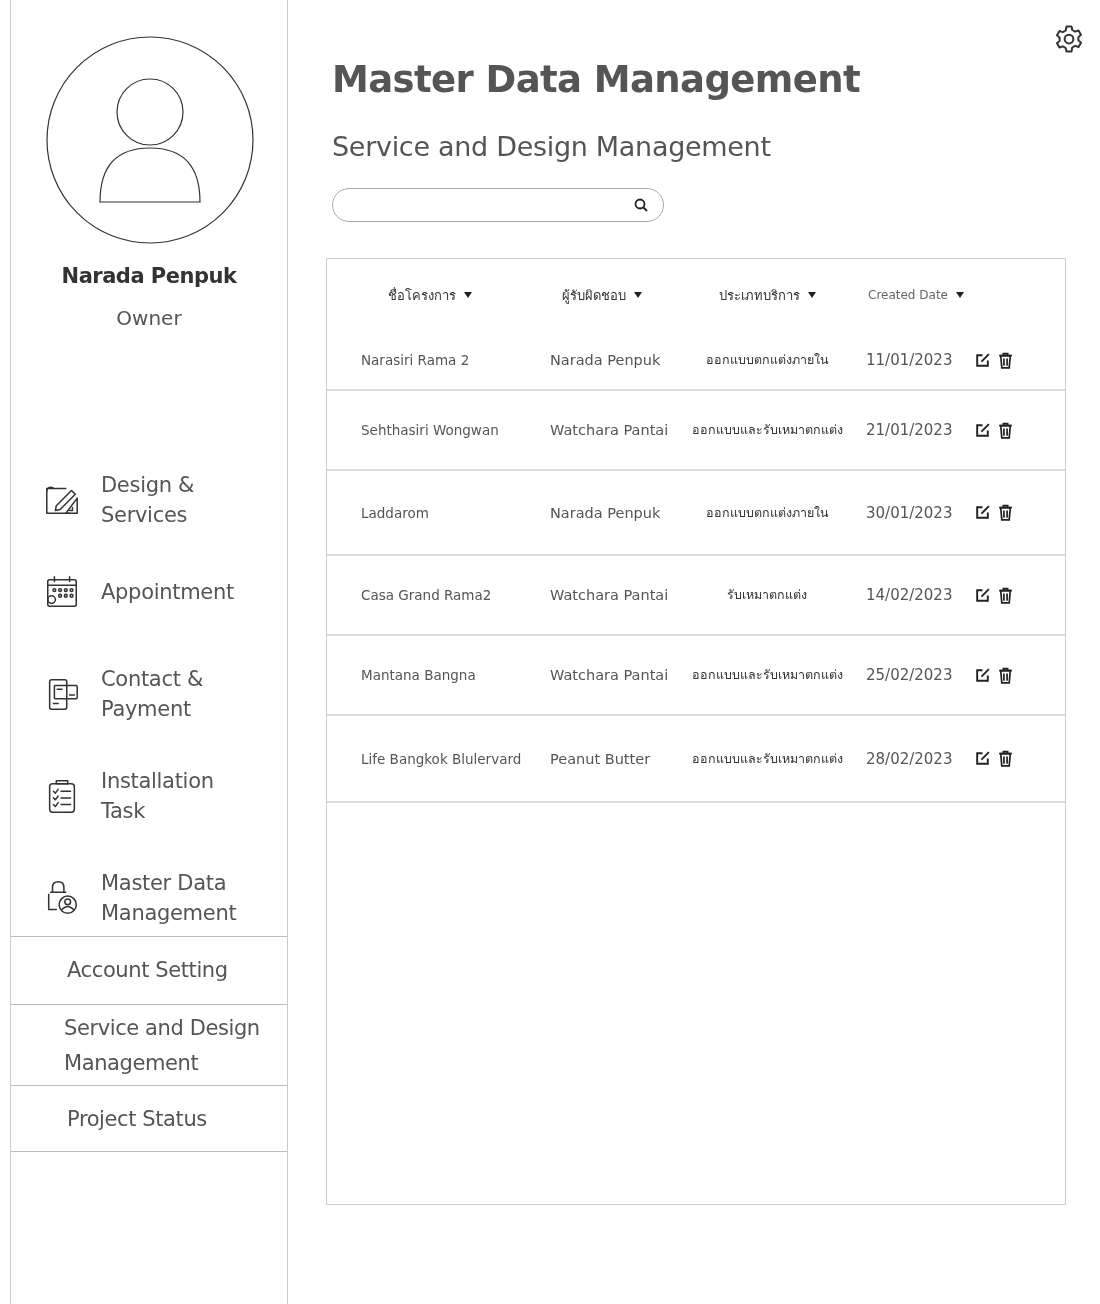  What do you see at coordinates (395, 512) in the screenshot?
I see `table-cell-text: Laddarom` at bounding box center [395, 512].